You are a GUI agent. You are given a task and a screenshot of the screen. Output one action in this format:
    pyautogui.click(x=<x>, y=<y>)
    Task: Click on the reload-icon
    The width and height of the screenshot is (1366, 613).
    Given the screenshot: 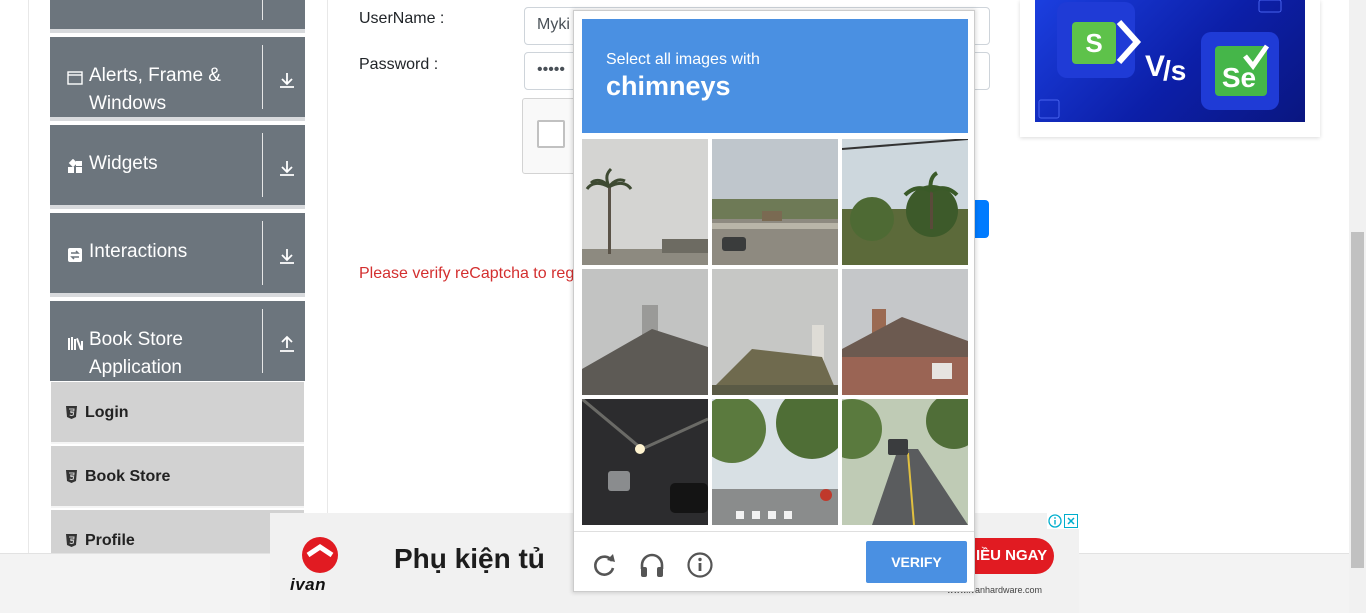 What is the action you would take?
    pyautogui.click(x=604, y=565)
    